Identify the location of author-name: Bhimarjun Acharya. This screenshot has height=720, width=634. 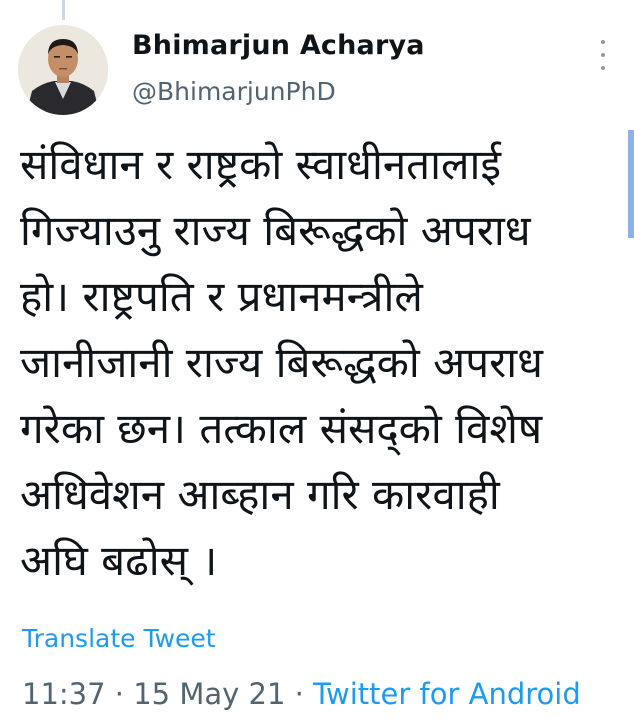
(278, 45).